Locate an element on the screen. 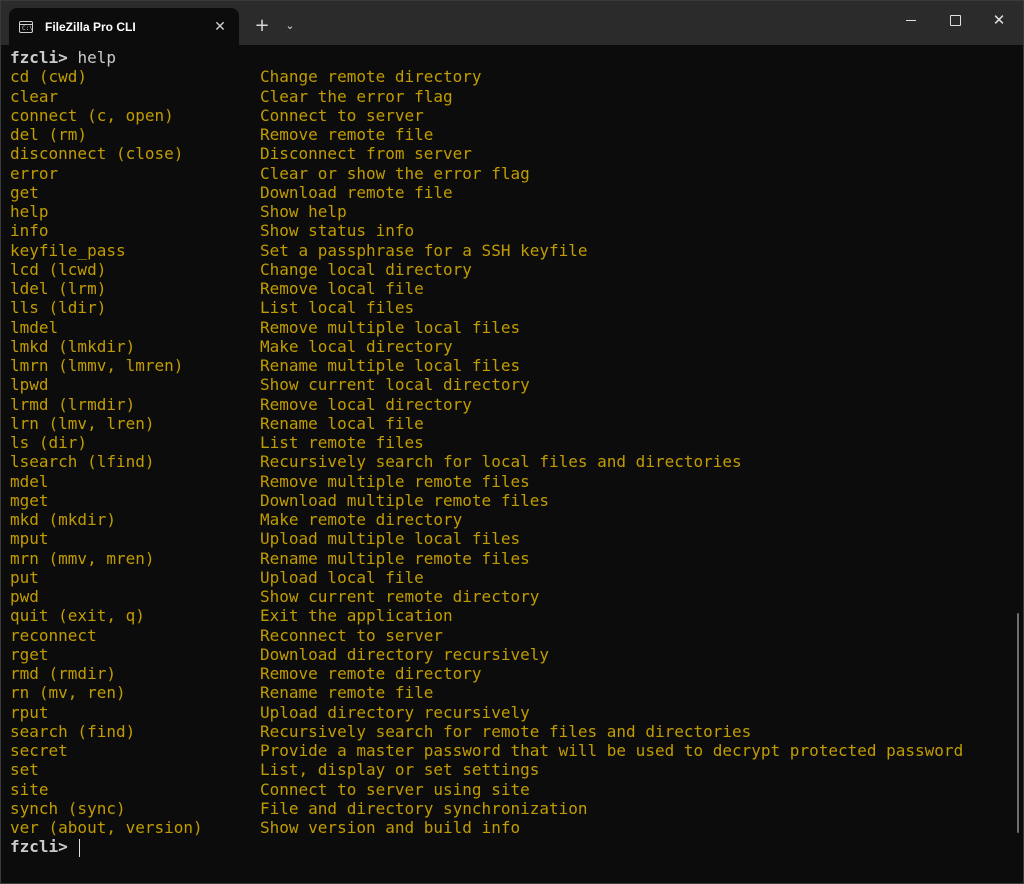  command-description: List, display or set settings is located at coordinates (400, 770).